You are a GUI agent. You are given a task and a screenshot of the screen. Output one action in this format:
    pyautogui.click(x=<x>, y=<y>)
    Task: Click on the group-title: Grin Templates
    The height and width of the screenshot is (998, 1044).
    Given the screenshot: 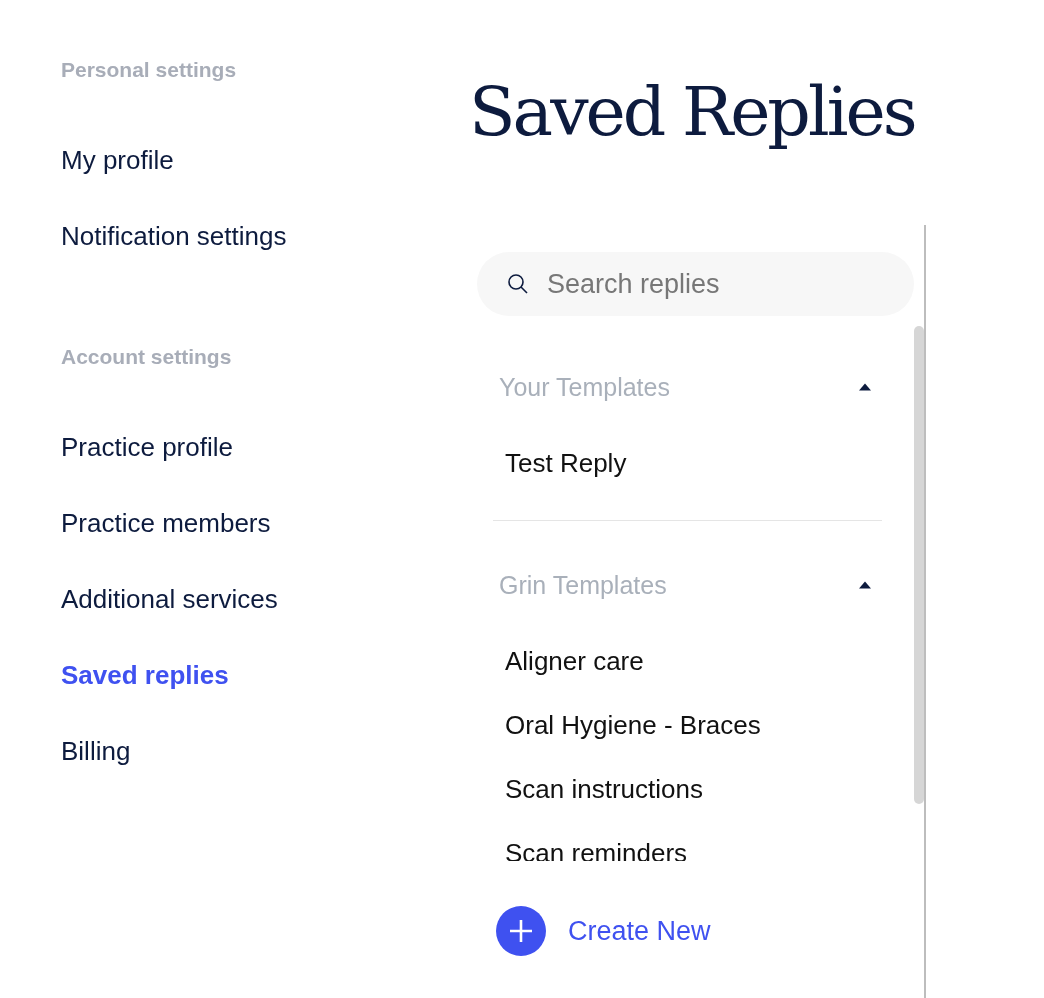 What is the action you would take?
    pyautogui.click(x=583, y=585)
    